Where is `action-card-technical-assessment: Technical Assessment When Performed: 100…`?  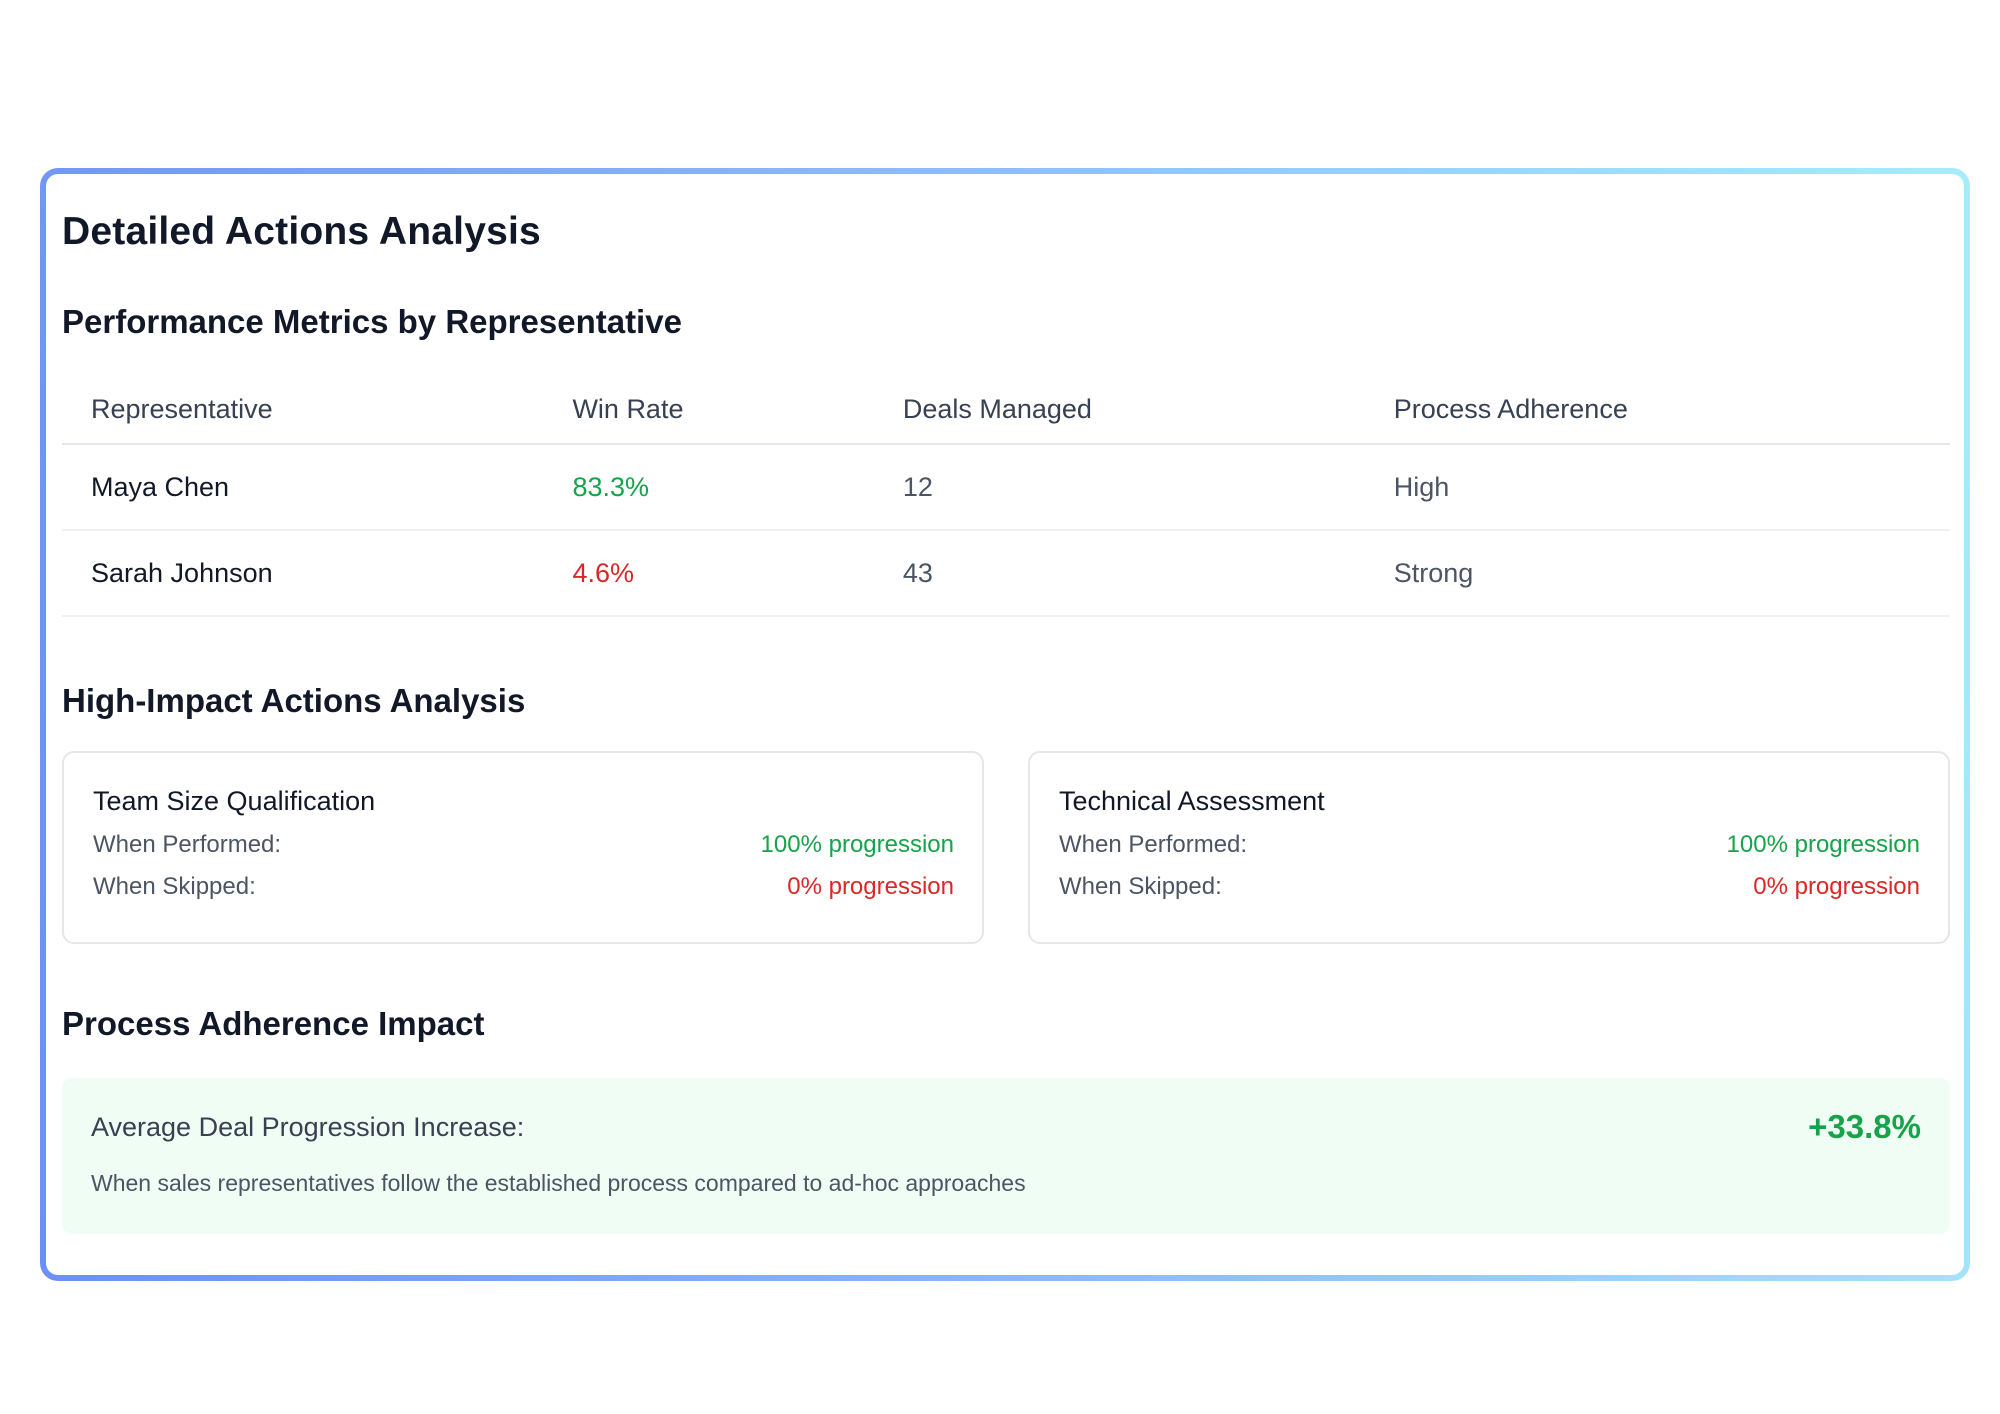 action-card-technical-assessment: Technical Assessment When Performed: 100… is located at coordinates (1489, 847).